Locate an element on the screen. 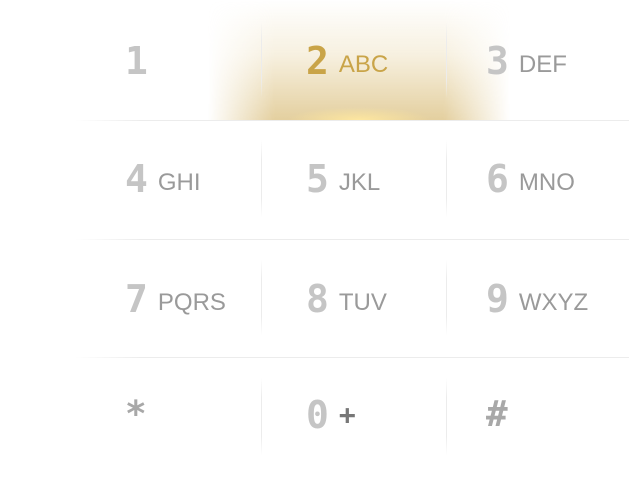  key-letters: MNO is located at coordinates (546, 182).